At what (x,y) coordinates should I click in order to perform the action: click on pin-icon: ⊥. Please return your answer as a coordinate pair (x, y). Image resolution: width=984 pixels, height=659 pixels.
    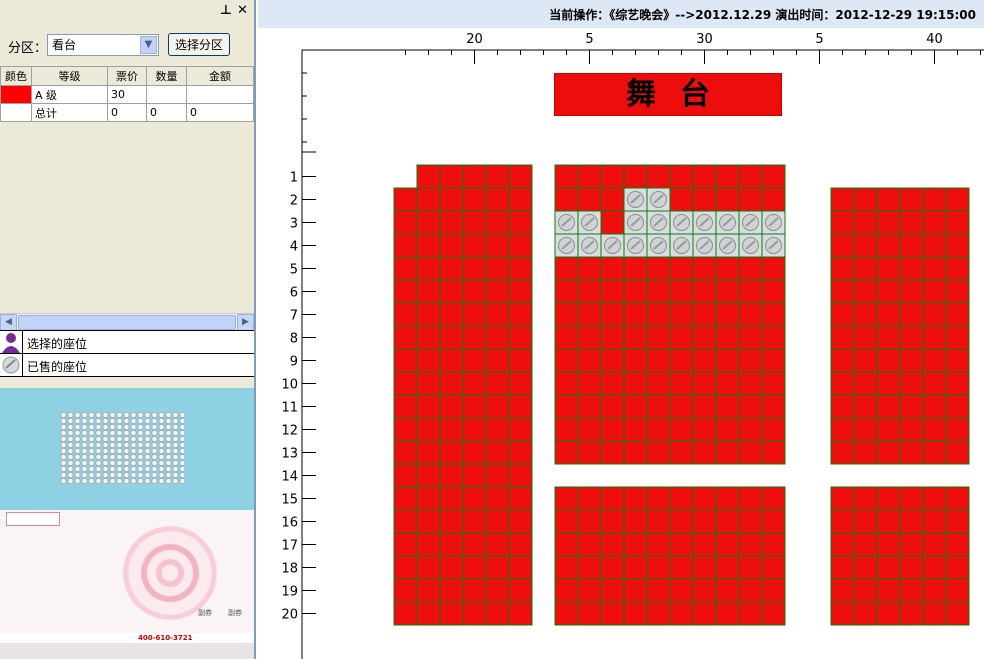
    Looking at the image, I should click on (226, 10).